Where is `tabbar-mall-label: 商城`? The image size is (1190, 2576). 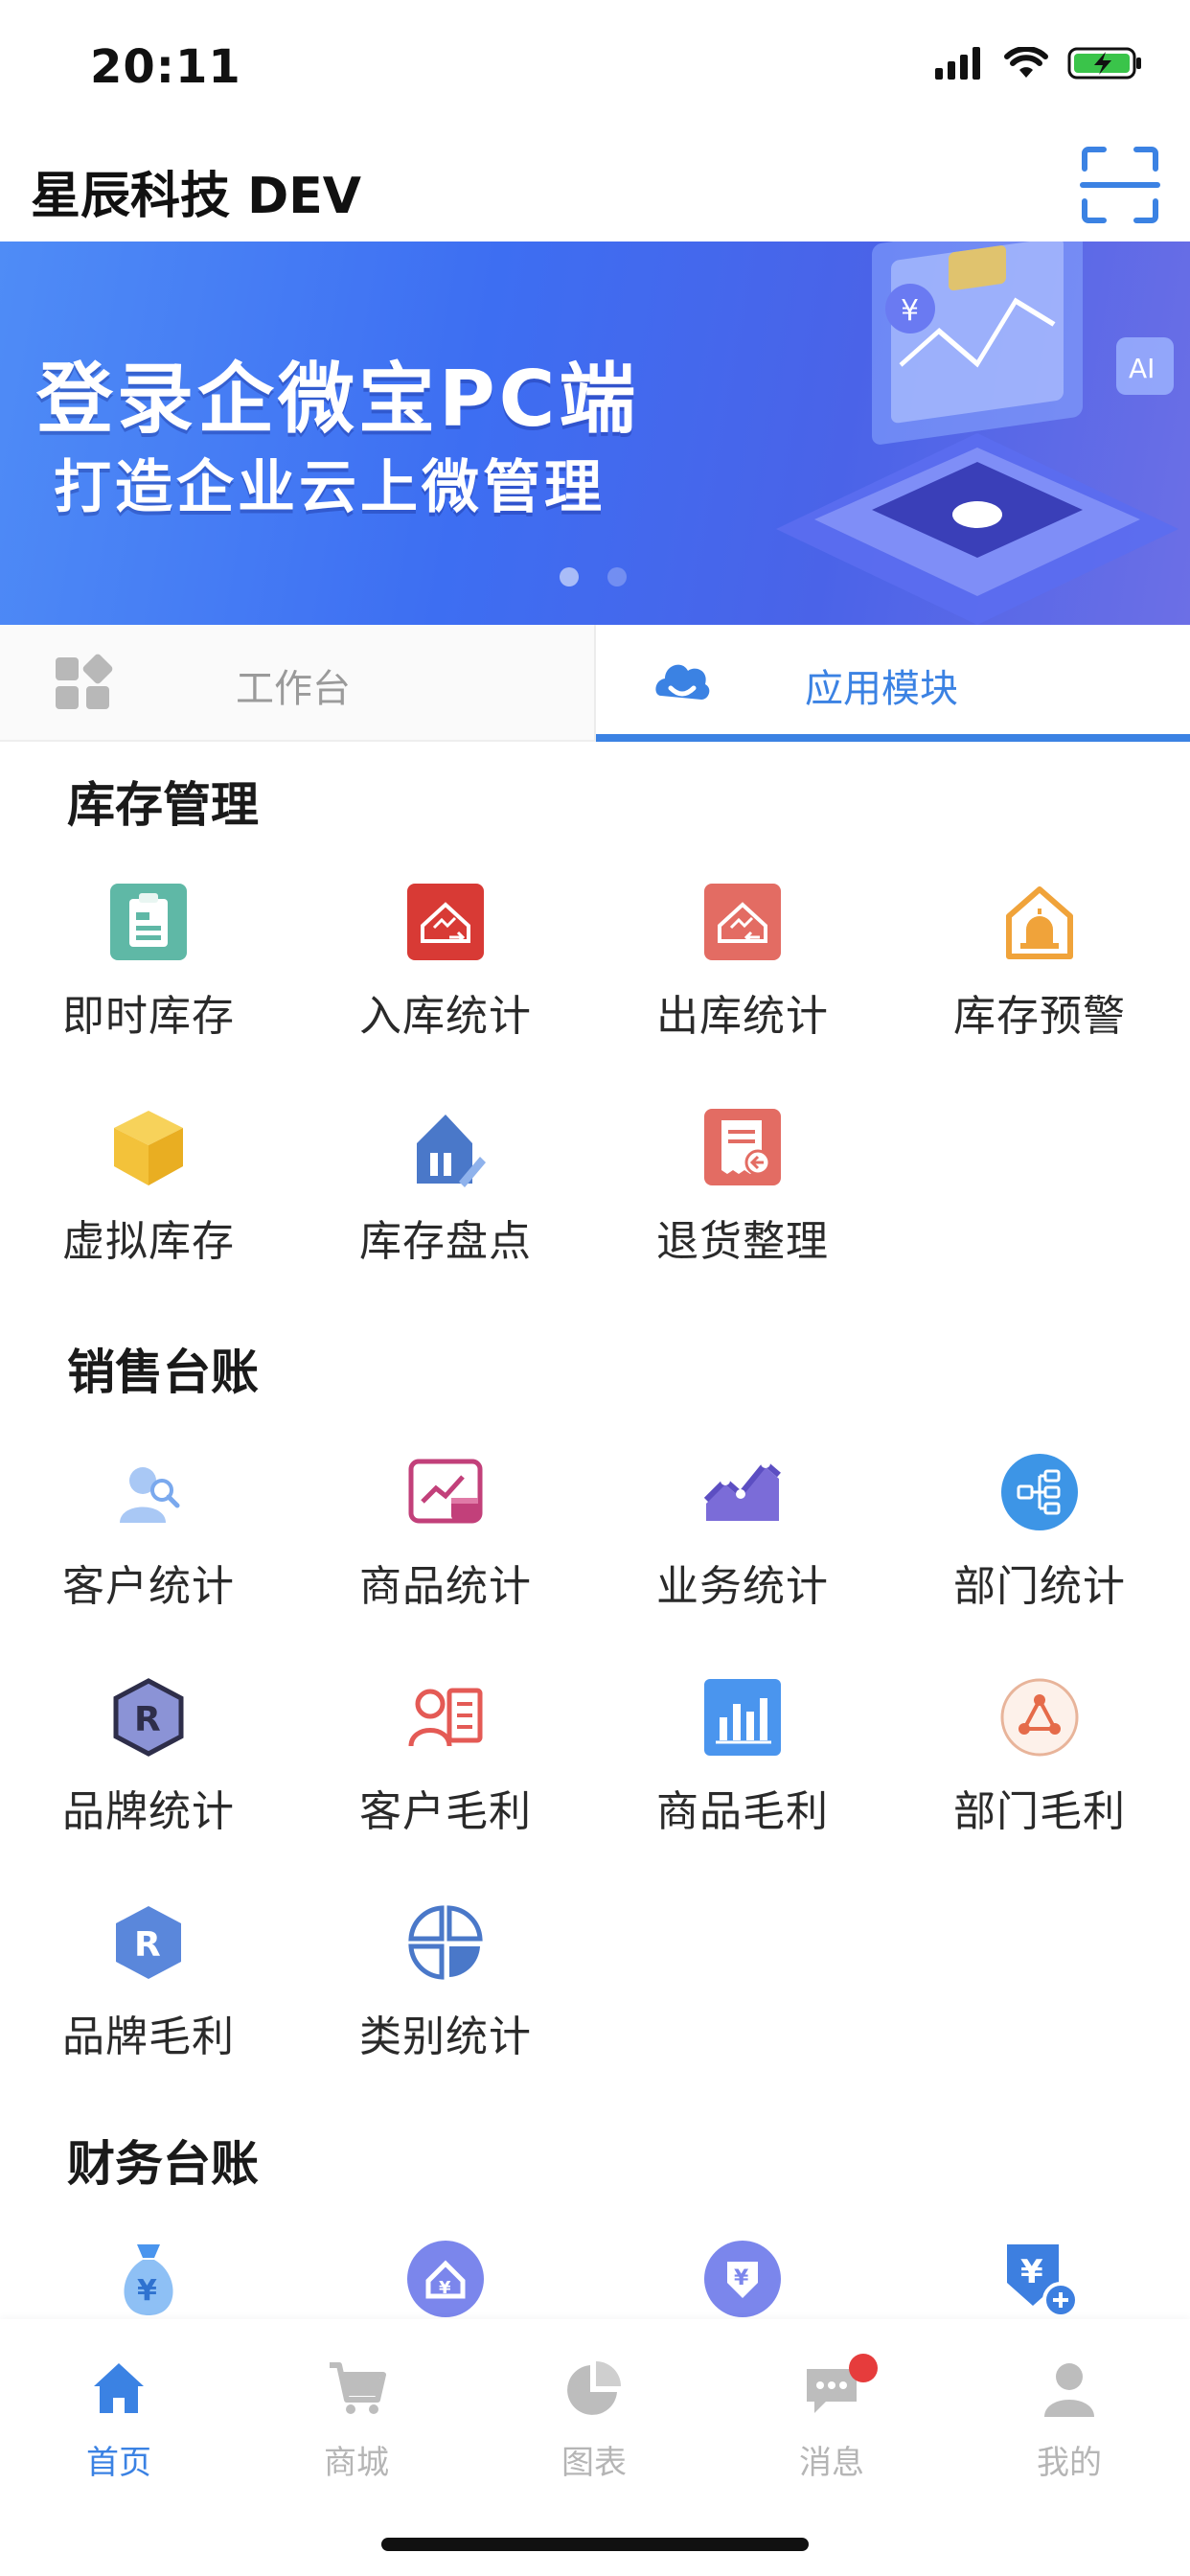 tabbar-mall-label: 商城 is located at coordinates (357, 2463).